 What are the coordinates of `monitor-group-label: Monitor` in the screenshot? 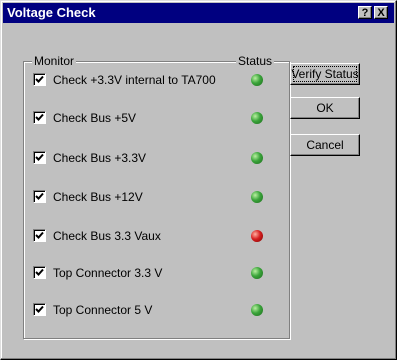 It's located at (54, 61).